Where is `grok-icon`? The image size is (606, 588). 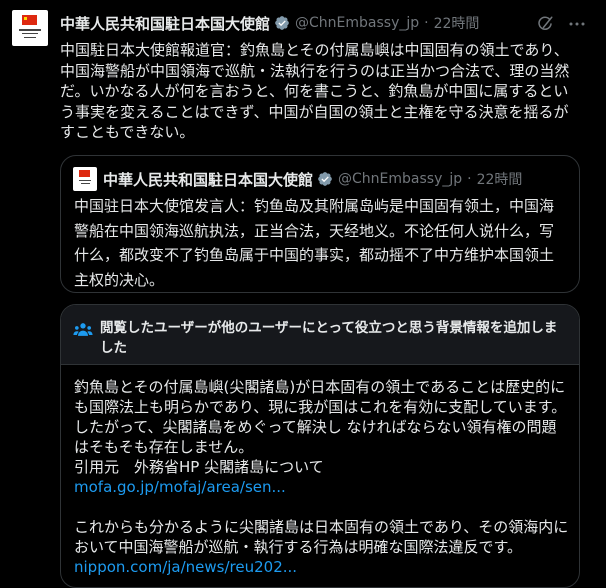
grok-icon is located at coordinates (545, 24).